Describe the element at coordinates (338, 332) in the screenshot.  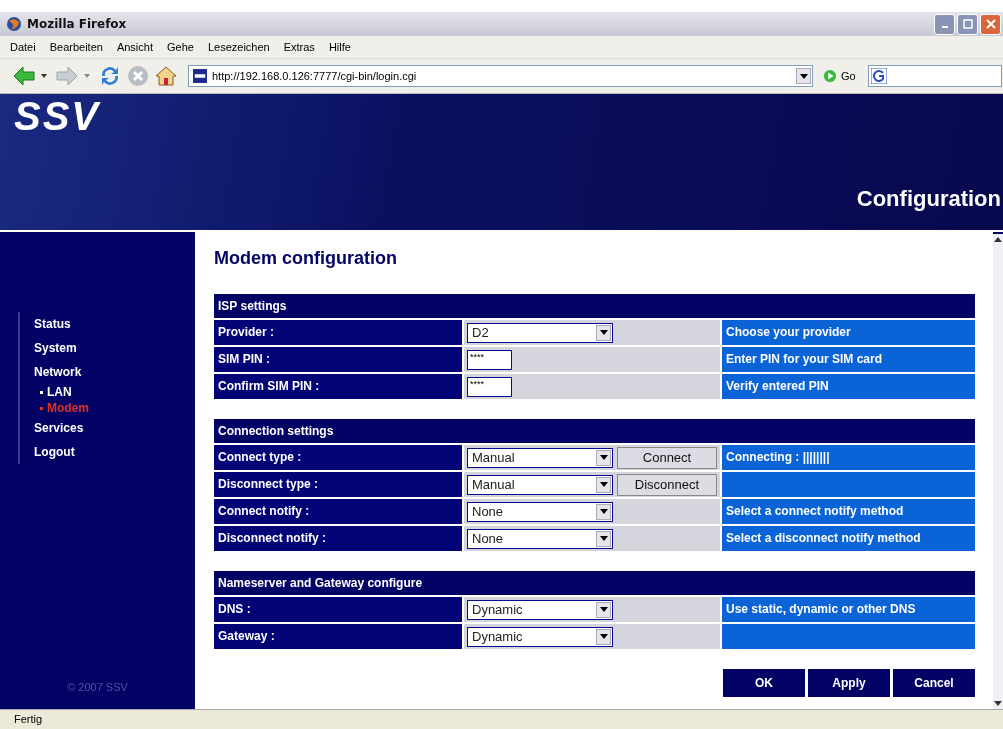
I see `field-label: Provider :` at that location.